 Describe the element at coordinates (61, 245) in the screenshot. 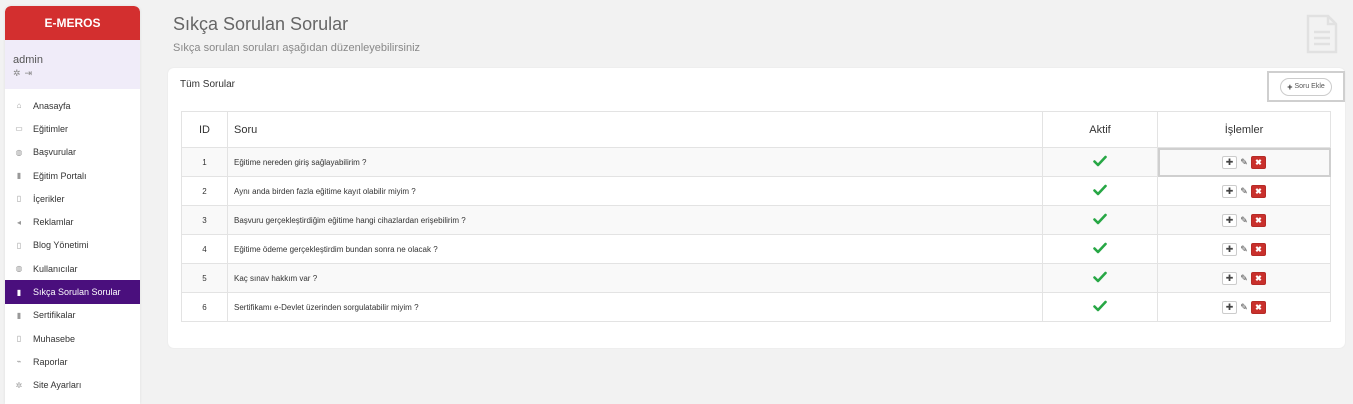

I see `sidebar-item-label: Blog Yönetimi` at that location.